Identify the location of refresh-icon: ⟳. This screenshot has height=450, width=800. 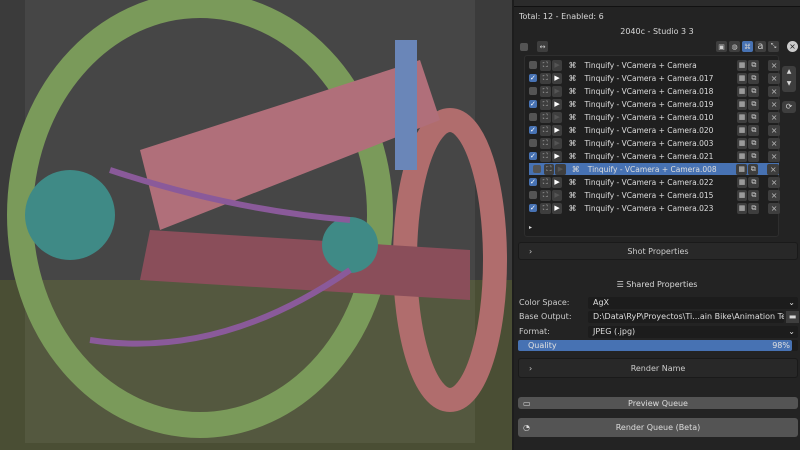
(789, 107).